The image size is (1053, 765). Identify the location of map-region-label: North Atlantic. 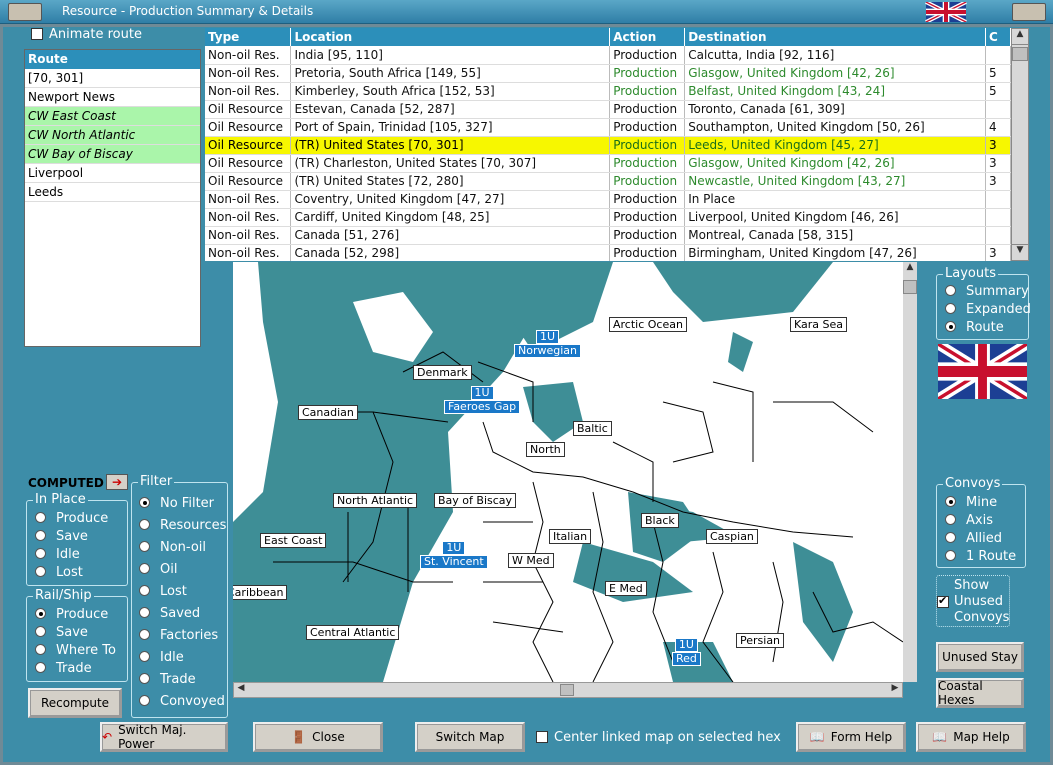
(375, 500).